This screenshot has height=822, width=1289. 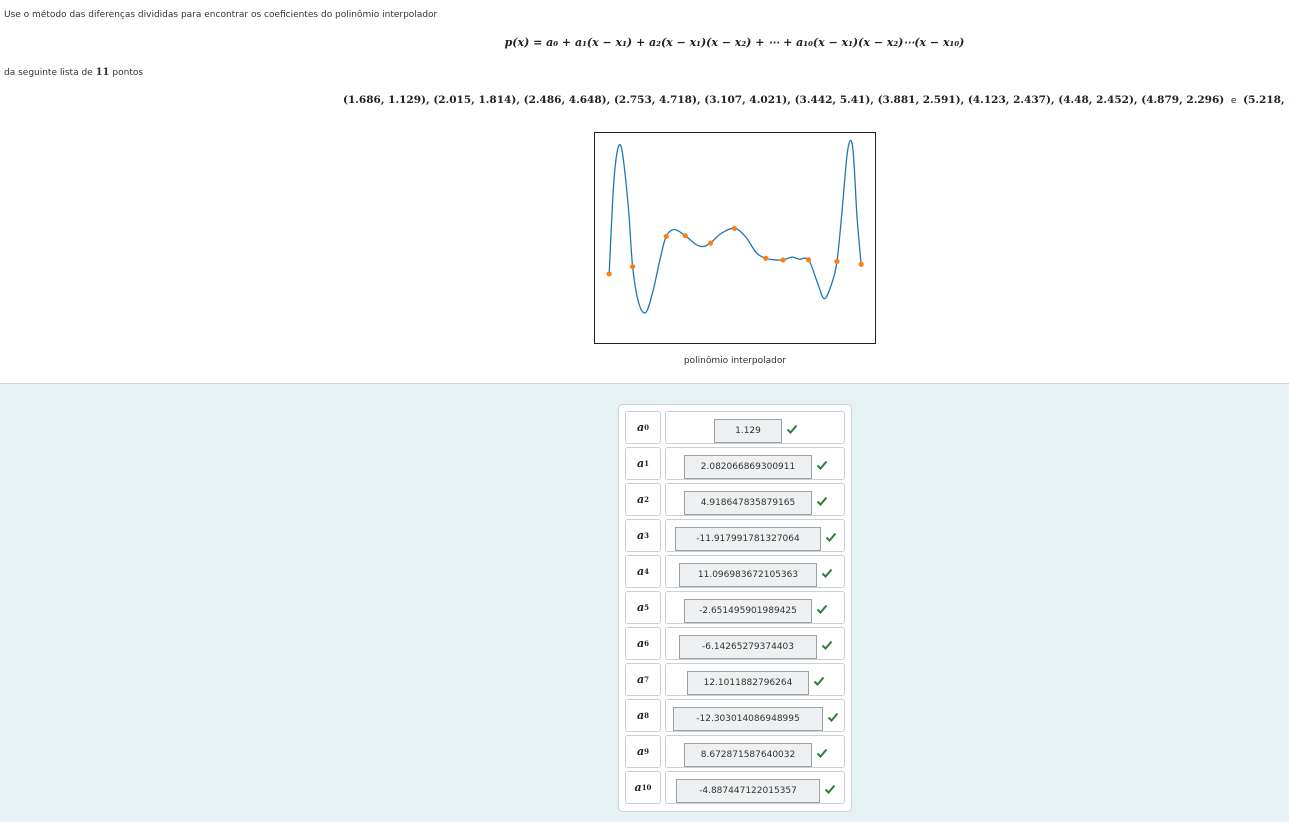 I want to click on coefficient-row: a9, so click(x=736, y=751).